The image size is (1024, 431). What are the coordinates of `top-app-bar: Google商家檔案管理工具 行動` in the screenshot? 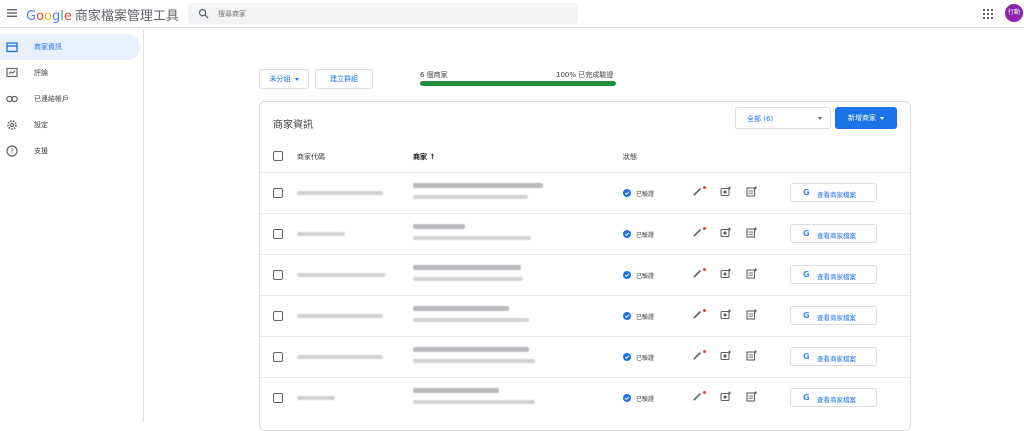 It's located at (512, 14).